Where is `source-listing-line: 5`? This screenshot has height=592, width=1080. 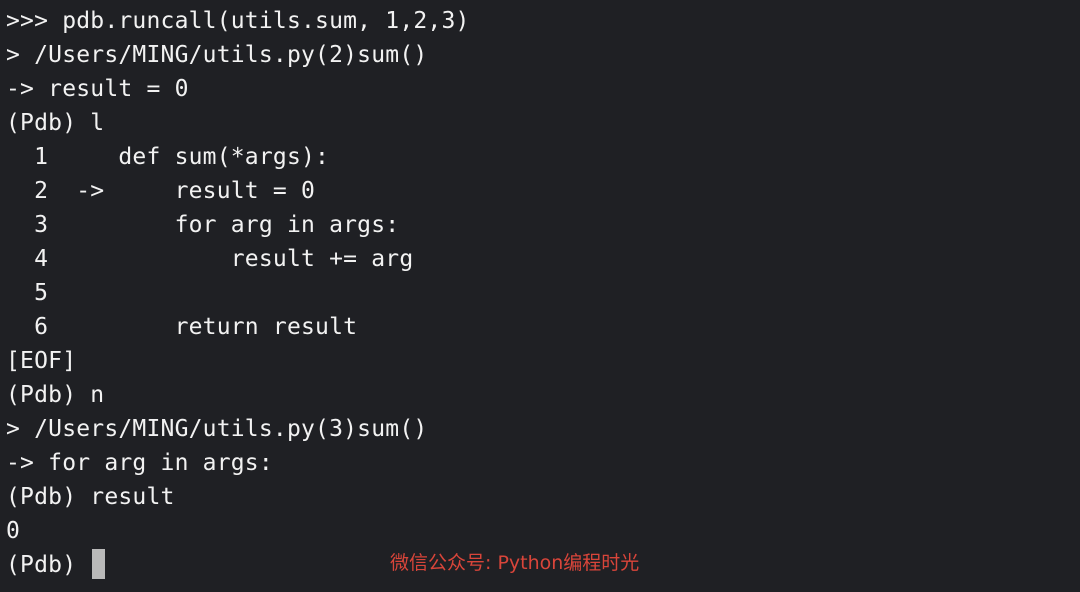 source-listing-line: 5 is located at coordinates (27, 293).